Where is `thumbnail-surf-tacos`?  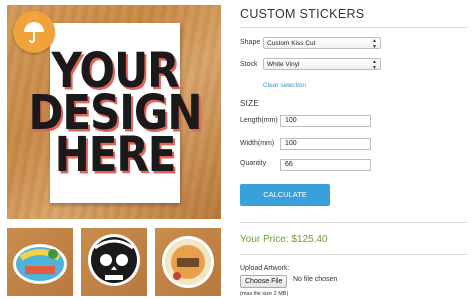 thumbnail-surf-tacos is located at coordinates (40, 262).